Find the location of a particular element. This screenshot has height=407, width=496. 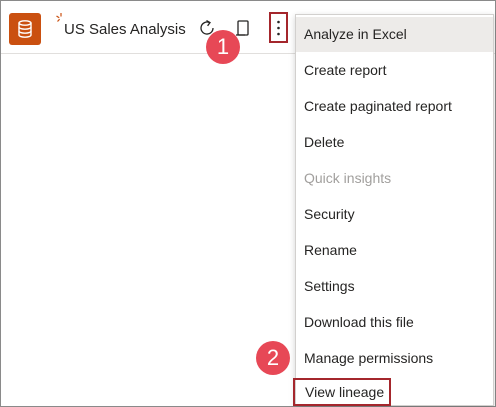

menu-item-analyze-in-excel: Analyze in Excel is located at coordinates (394, 34).